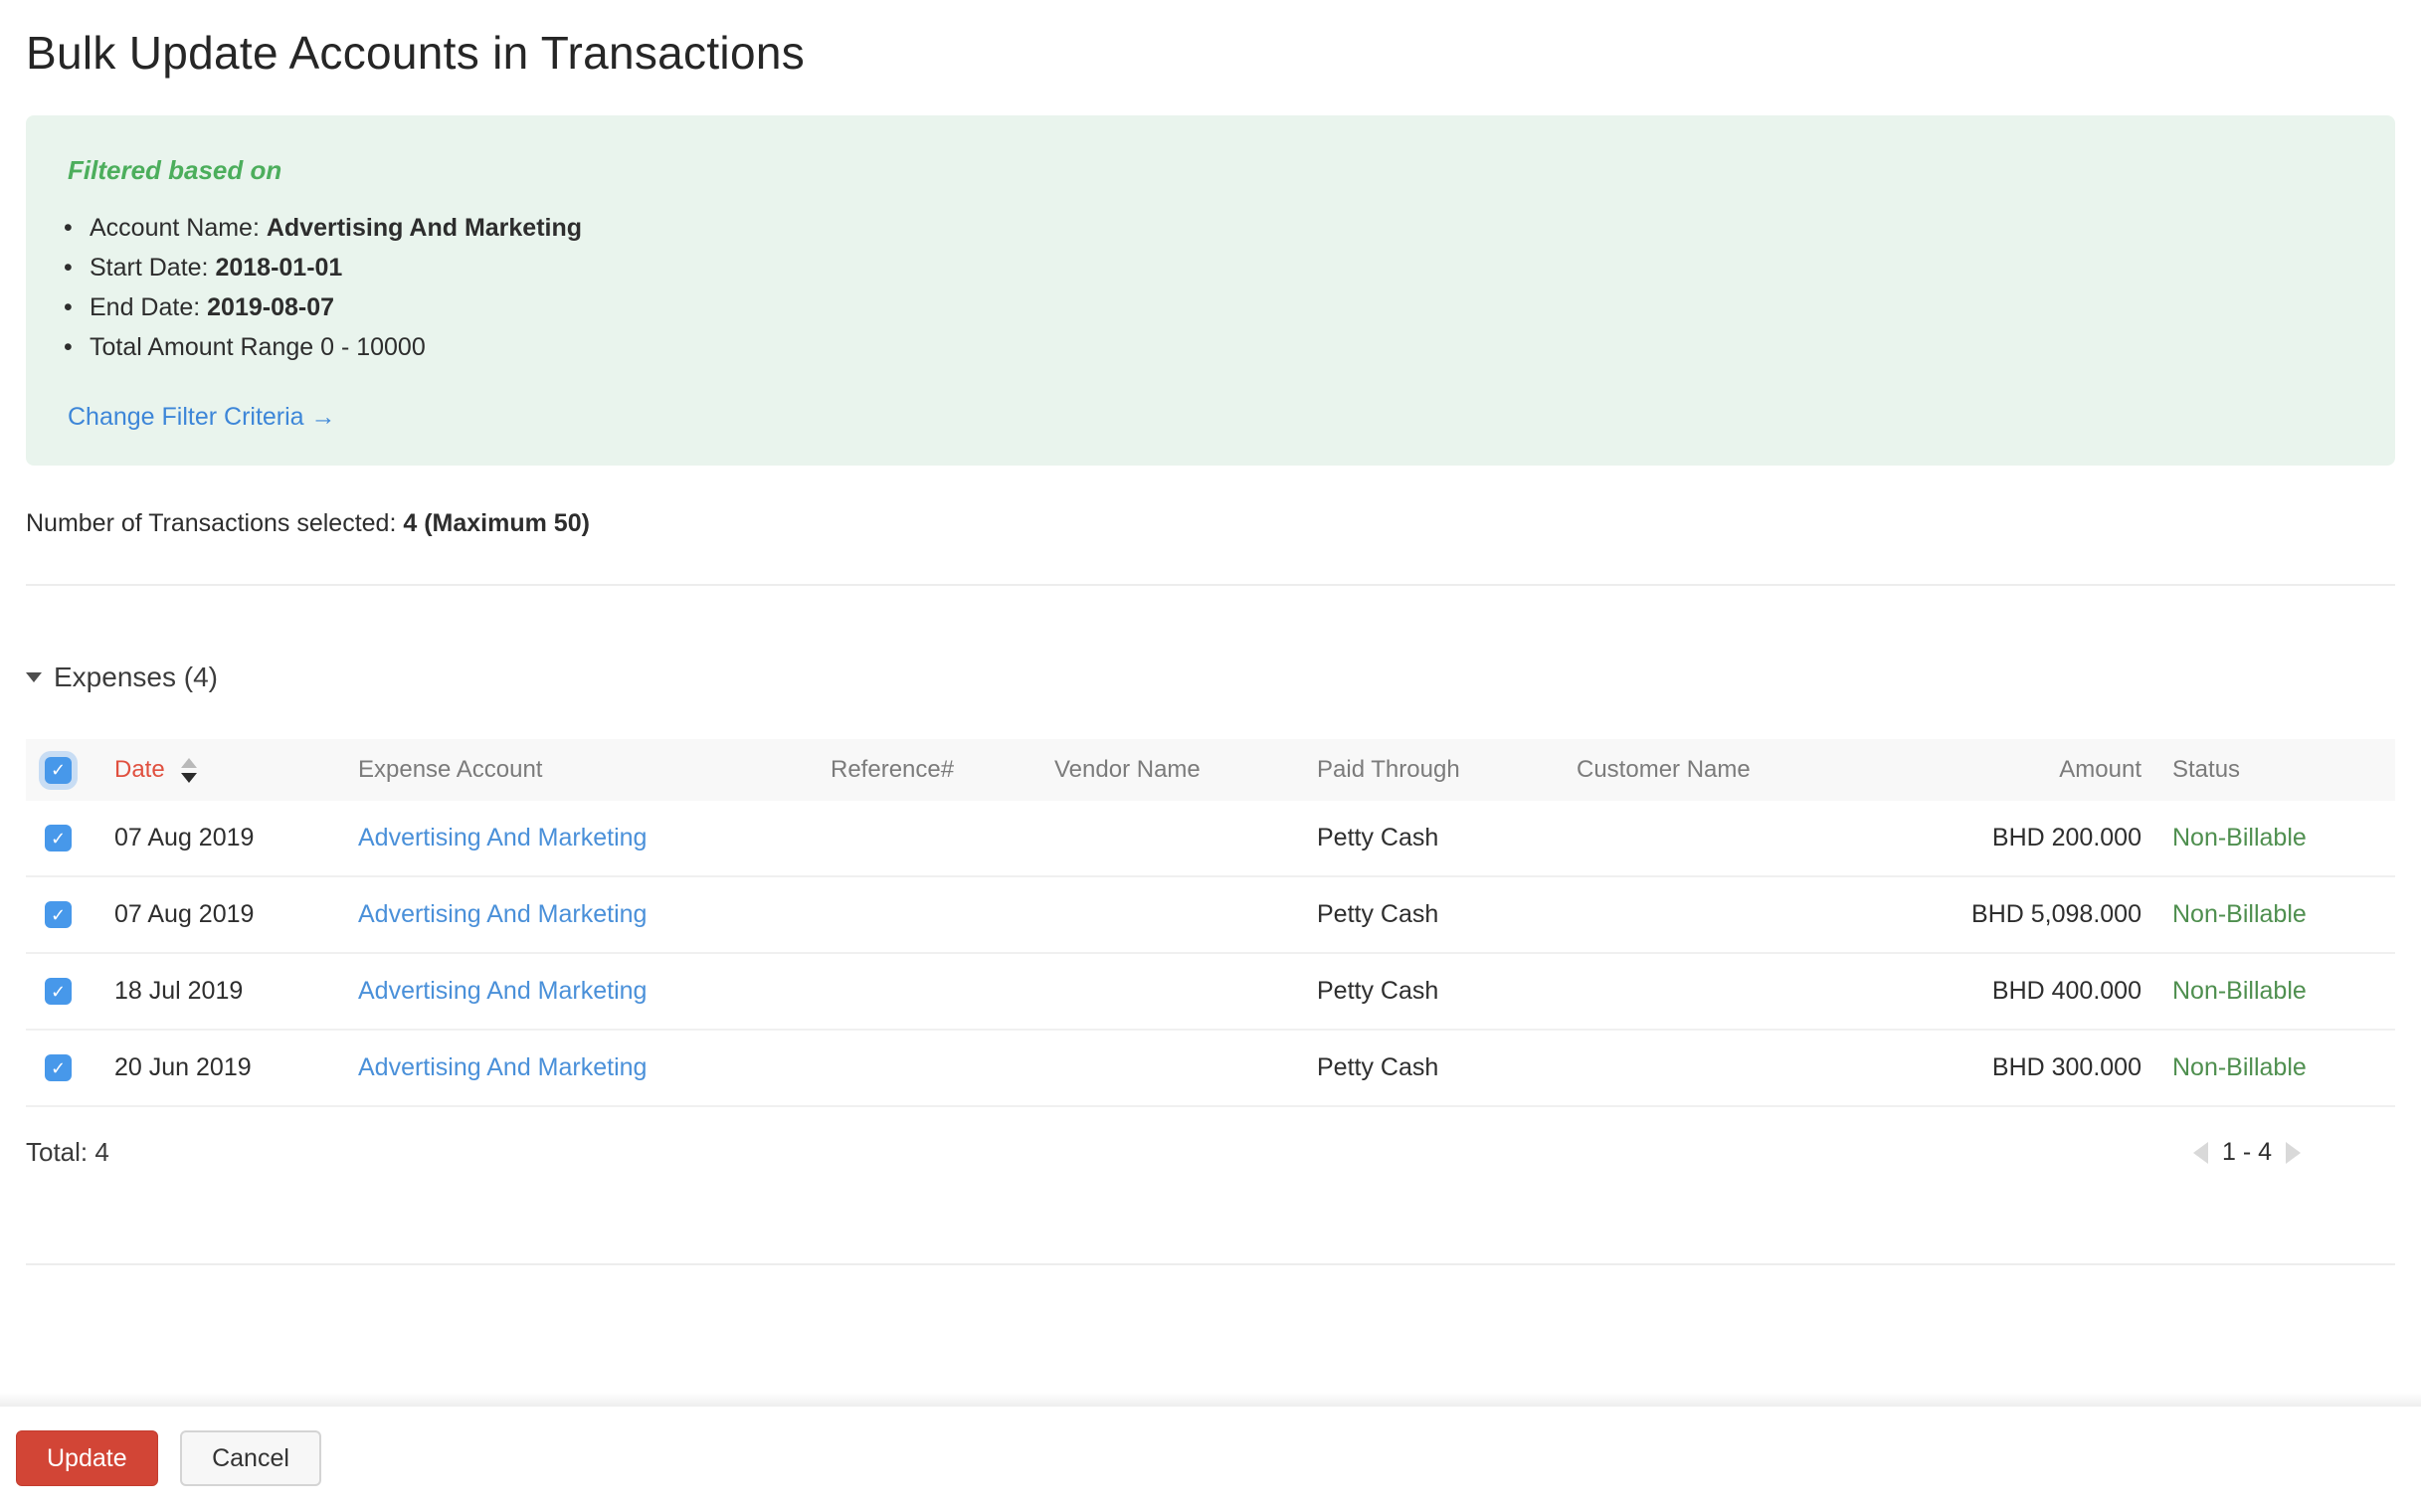  Describe the element at coordinates (416, 53) in the screenshot. I see `page-title: Bulk Update Accounts in Transactions` at that location.